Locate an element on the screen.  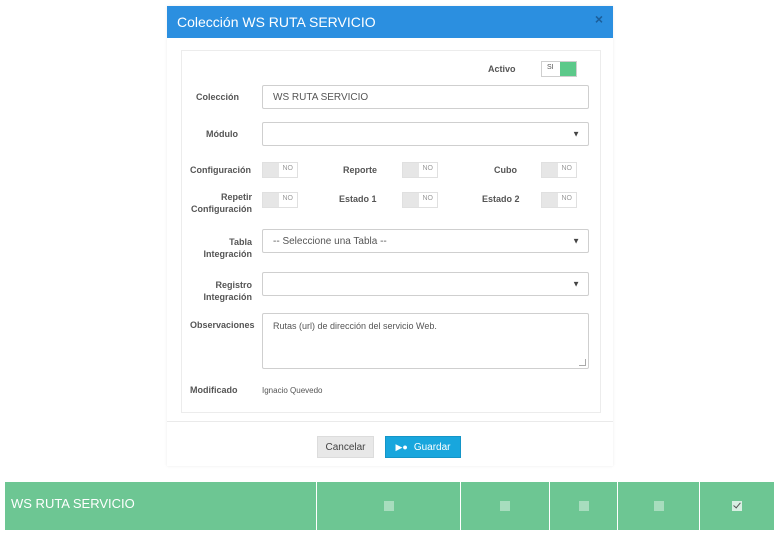
configuracion-toggle: NO is located at coordinates (280, 170).